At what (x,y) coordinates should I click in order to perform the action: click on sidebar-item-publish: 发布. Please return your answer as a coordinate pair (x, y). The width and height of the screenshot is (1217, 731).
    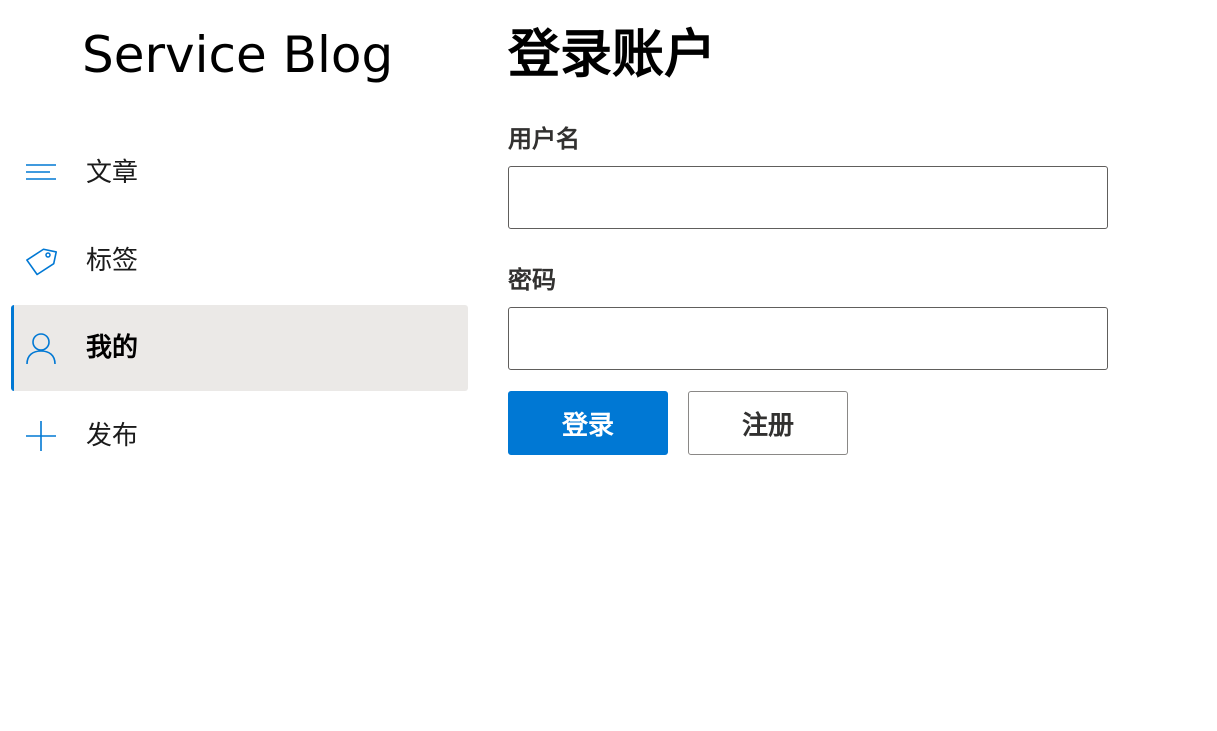
    Looking at the image, I should click on (239, 436).